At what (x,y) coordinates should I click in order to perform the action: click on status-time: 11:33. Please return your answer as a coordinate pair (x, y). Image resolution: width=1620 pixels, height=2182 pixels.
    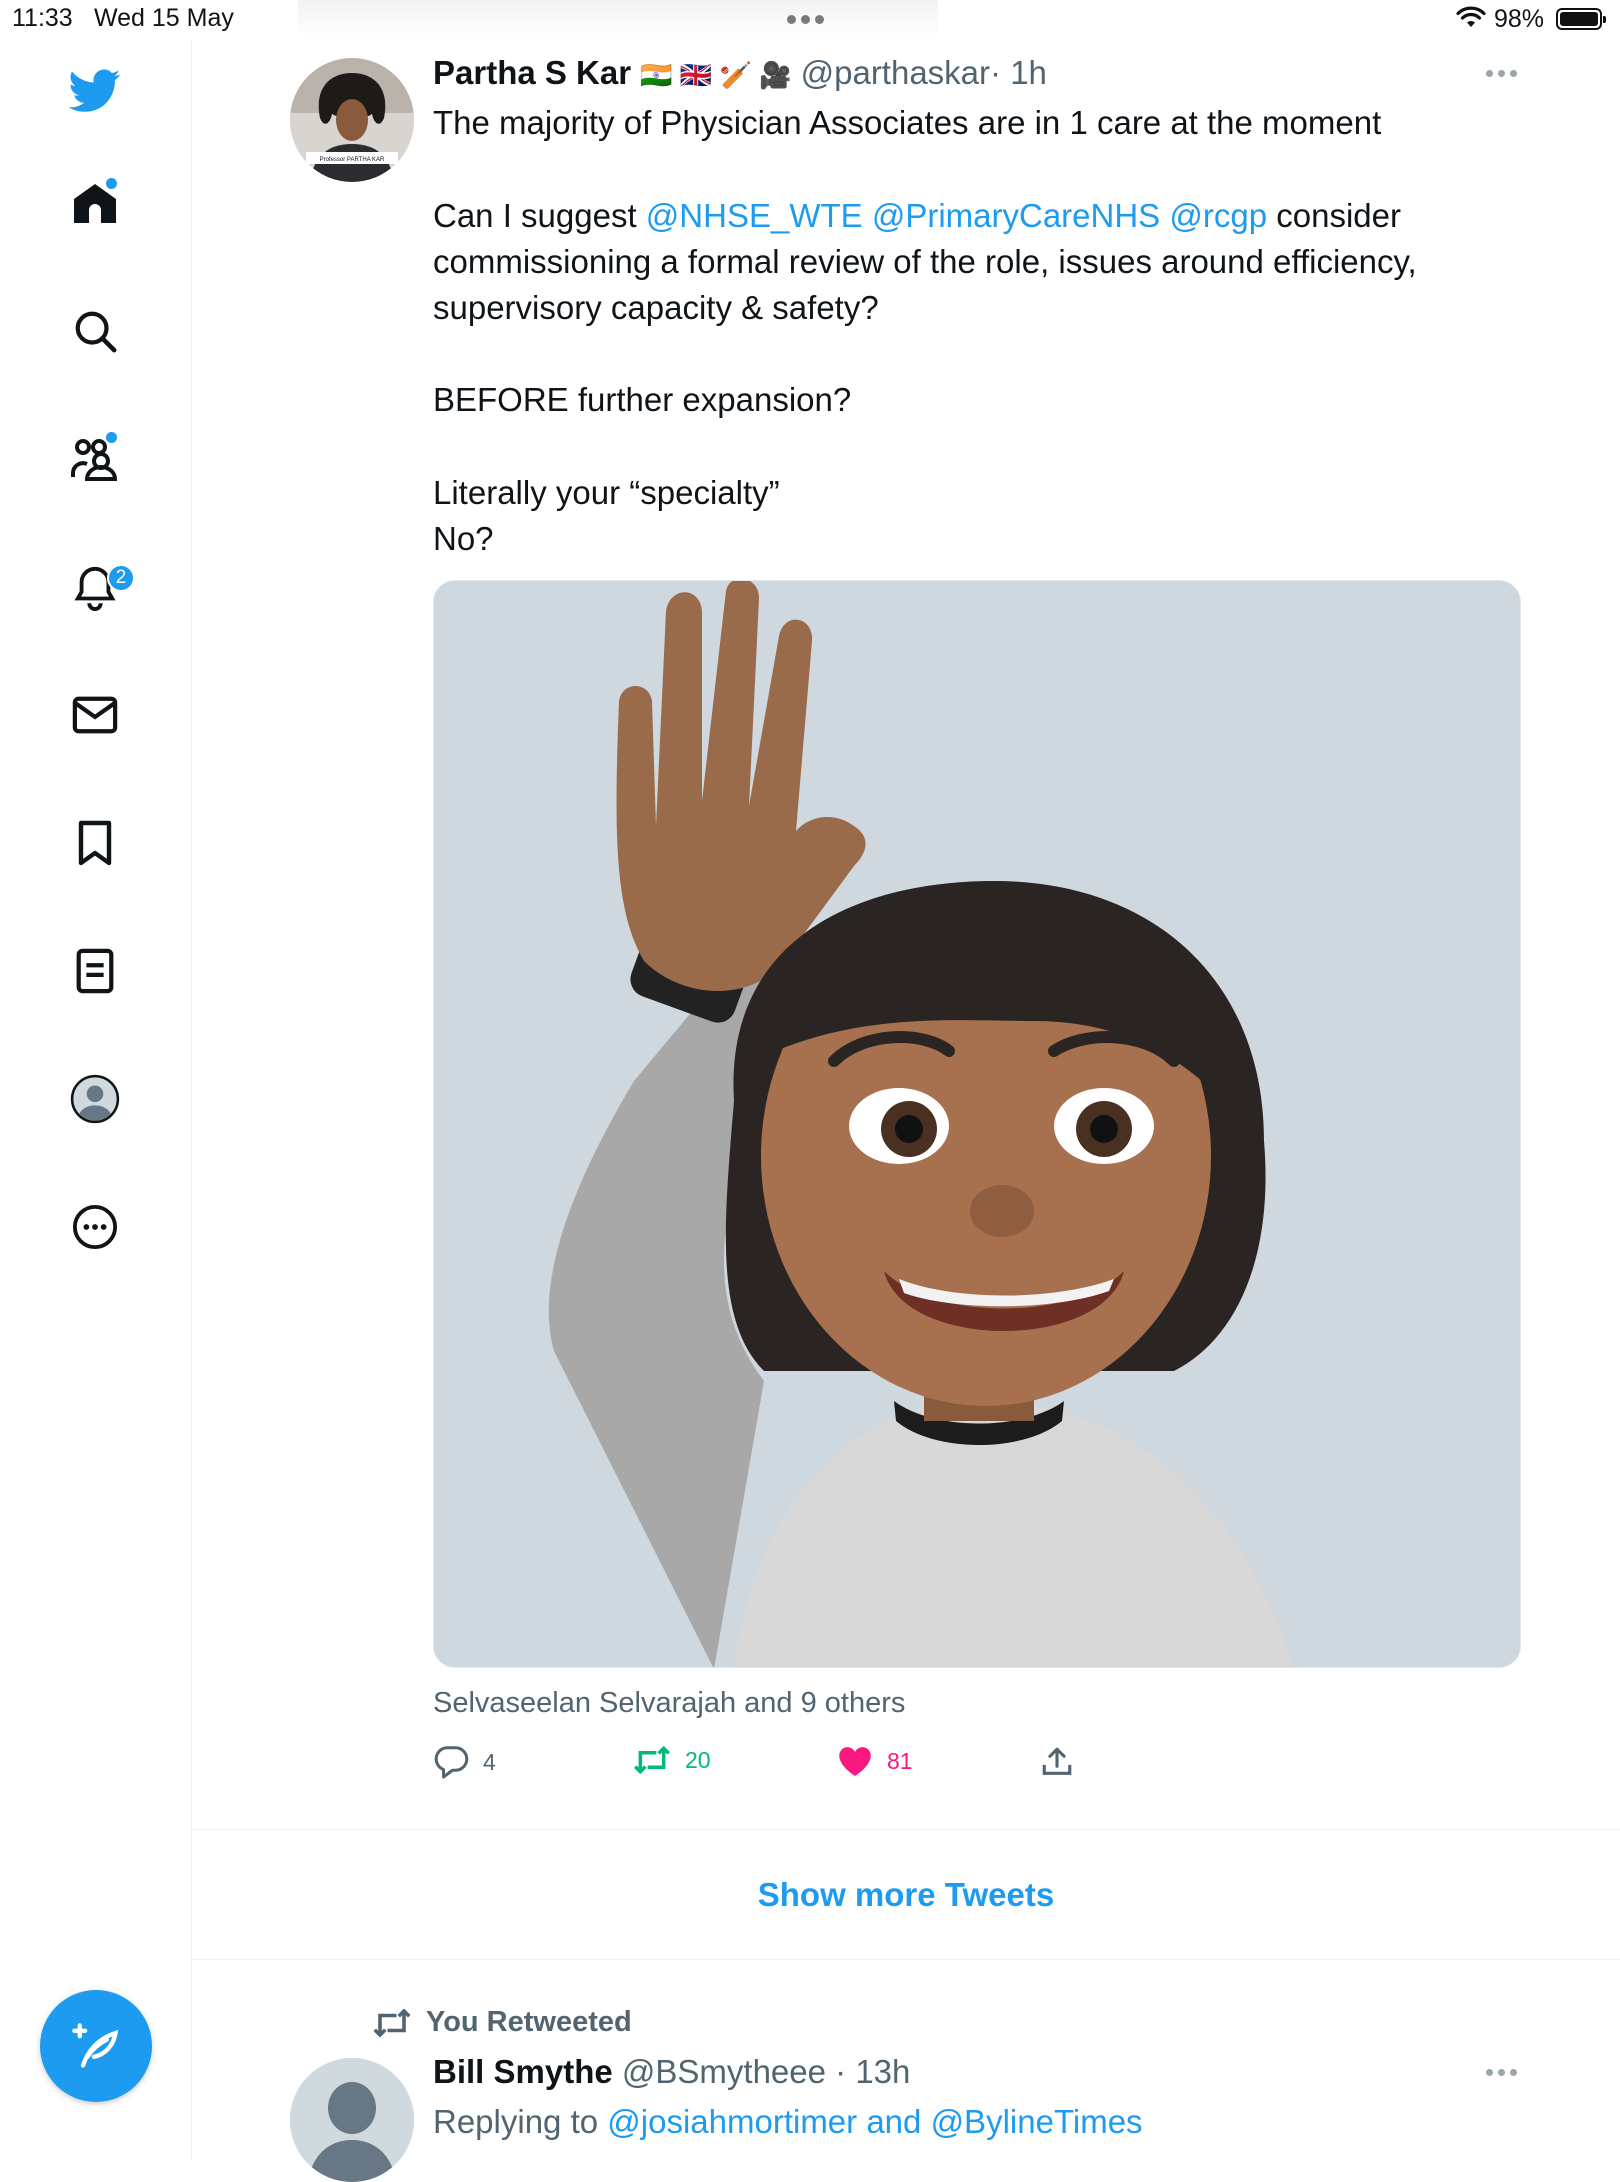
    Looking at the image, I should click on (42, 18).